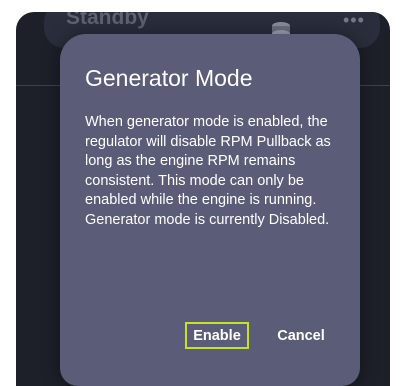 The image size is (405, 386). I want to click on status-label: Standby, so click(107, 20).